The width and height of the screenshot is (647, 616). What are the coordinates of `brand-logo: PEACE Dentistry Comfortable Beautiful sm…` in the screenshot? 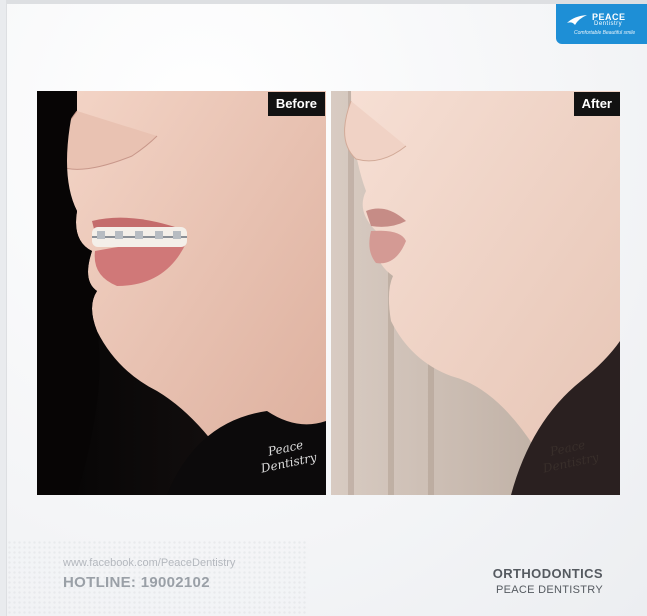 It's located at (601, 24).